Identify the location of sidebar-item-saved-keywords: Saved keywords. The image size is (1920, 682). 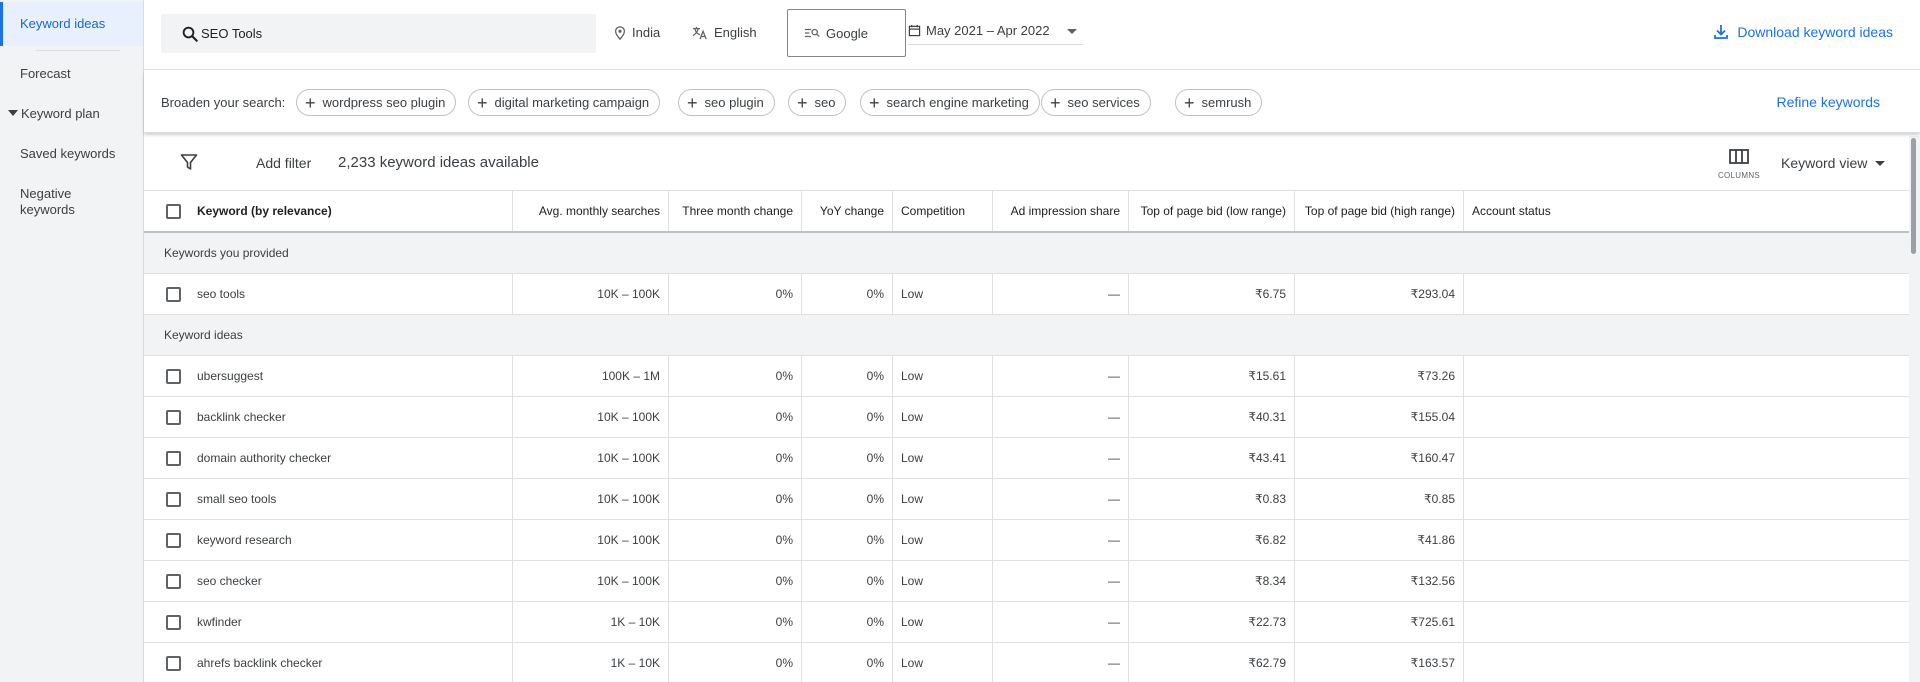
(71, 154).